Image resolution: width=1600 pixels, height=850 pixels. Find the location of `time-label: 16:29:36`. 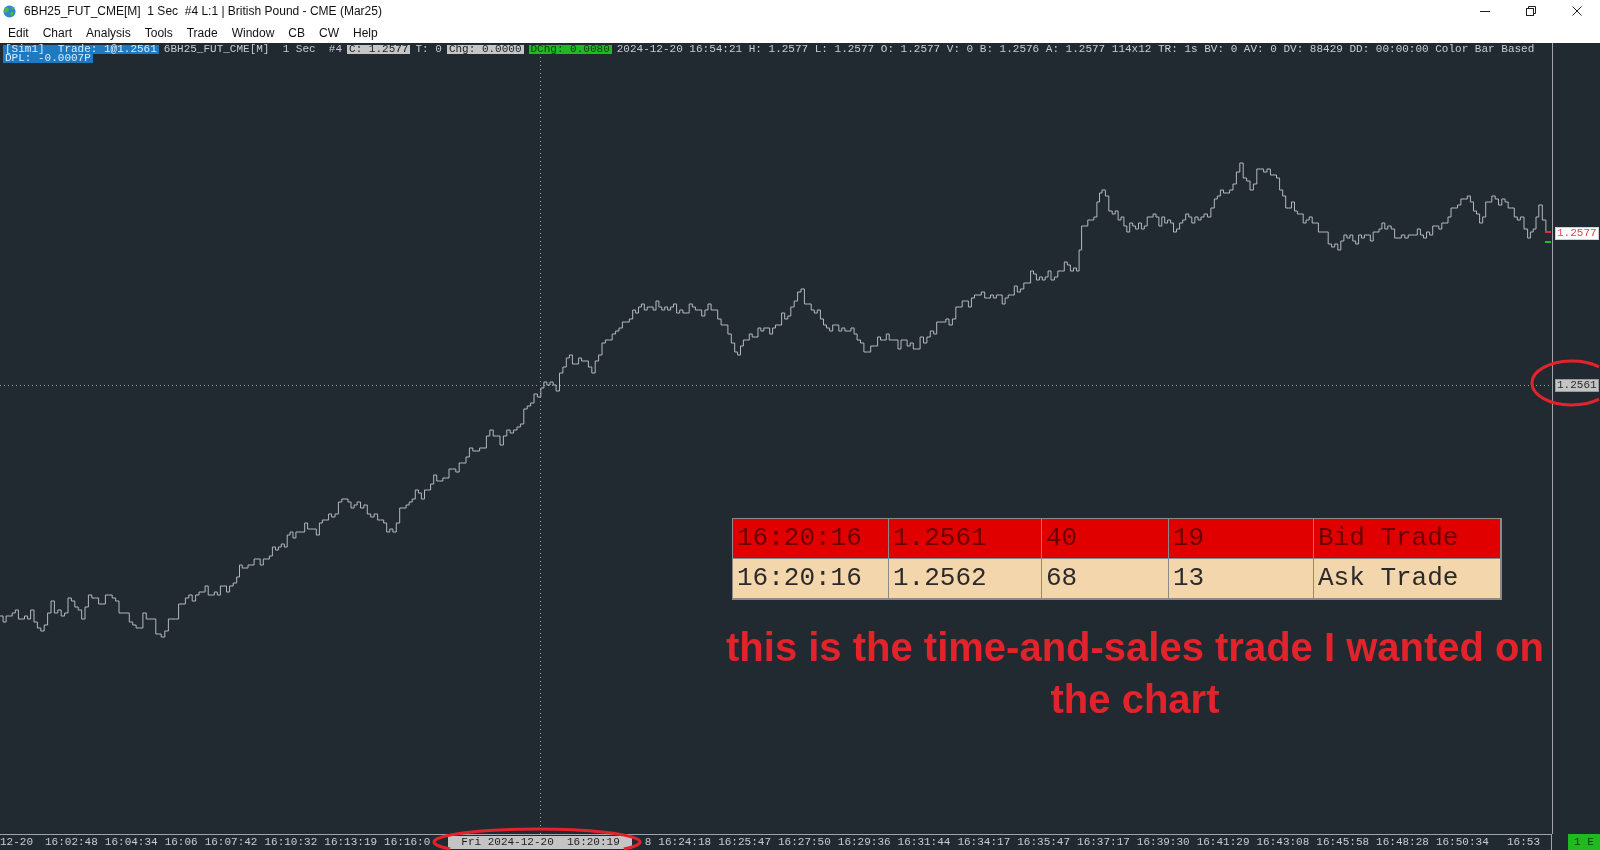

time-label: 16:29:36 is located at coordinates (864, 842).